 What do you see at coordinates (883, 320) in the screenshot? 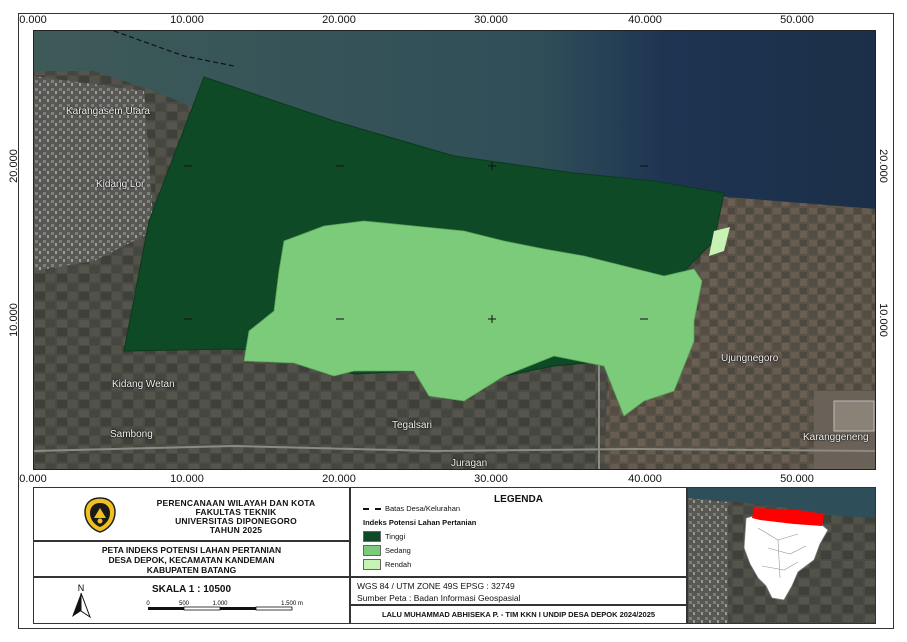
I see `coord-right-y1: 10.000` at bounding box center [883, 320].